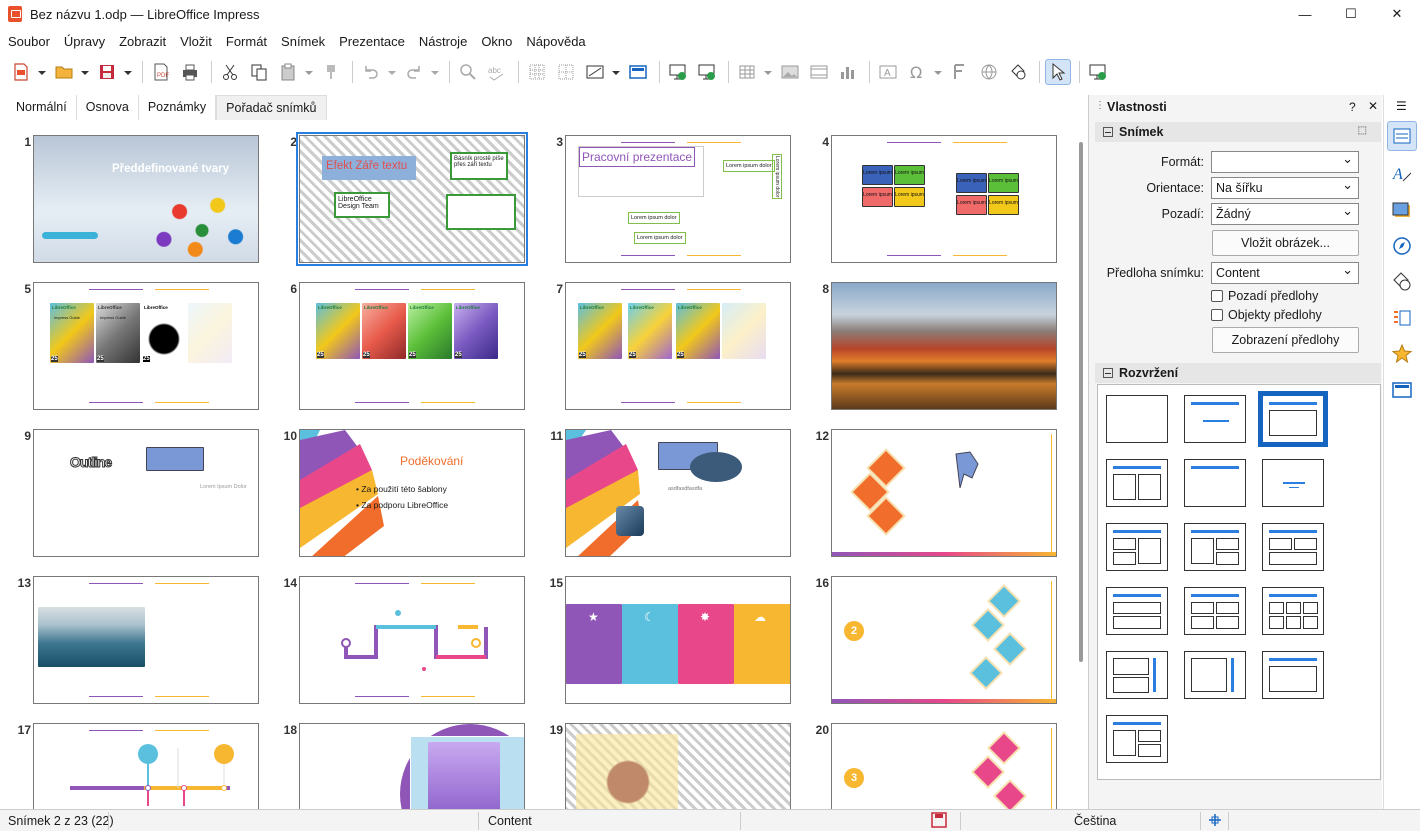 Image resolution: width=1420 pixels, height=831 pixels. Describe the element at coordinates (1293, 675) in the screenshot. I see `layout-title-vertical-text` at that location.